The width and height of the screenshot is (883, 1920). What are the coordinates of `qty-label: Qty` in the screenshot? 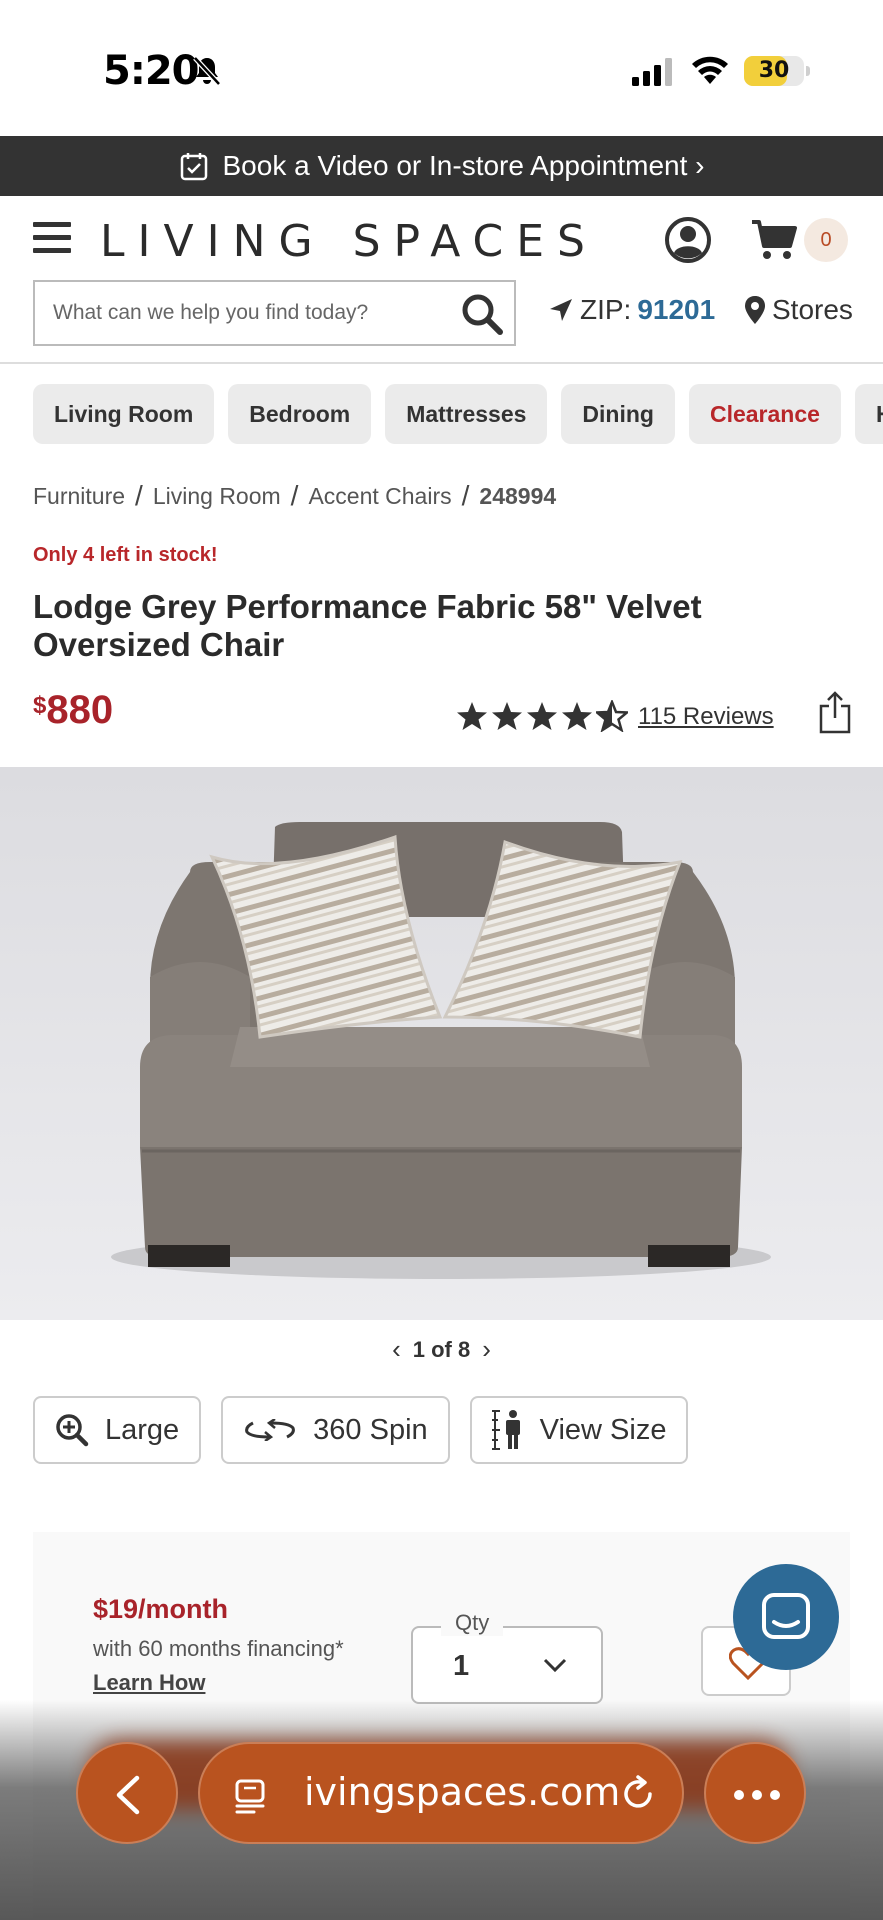 It's located at (472, 1623).